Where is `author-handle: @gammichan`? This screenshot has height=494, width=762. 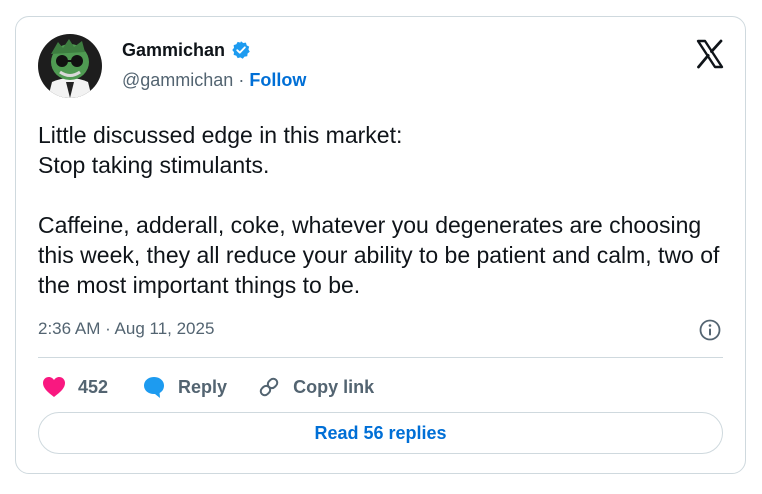 author-handle: @gammichan is located at coordinates (177, 80).